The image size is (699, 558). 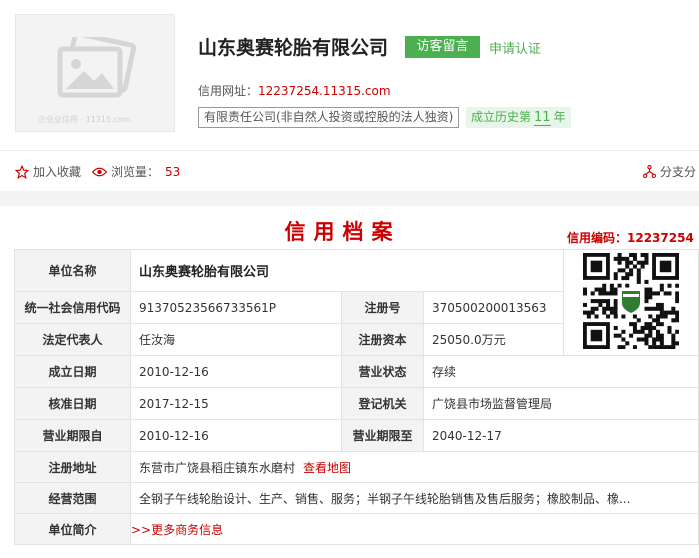 I want to click on qr-code-cell, so click(x=631, y=302).